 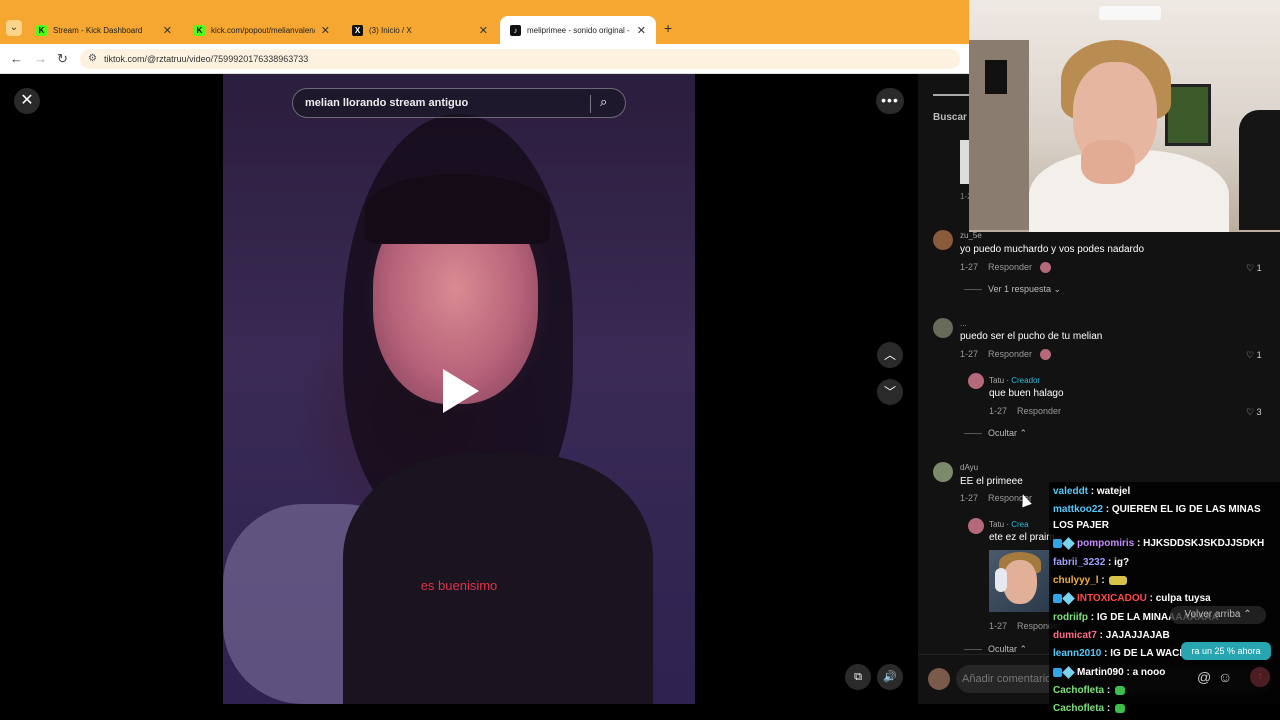 What do you see at coordinates (40, 58) in the screenshot?
I see `forward-icon: →` at bounding box center [40, 58].